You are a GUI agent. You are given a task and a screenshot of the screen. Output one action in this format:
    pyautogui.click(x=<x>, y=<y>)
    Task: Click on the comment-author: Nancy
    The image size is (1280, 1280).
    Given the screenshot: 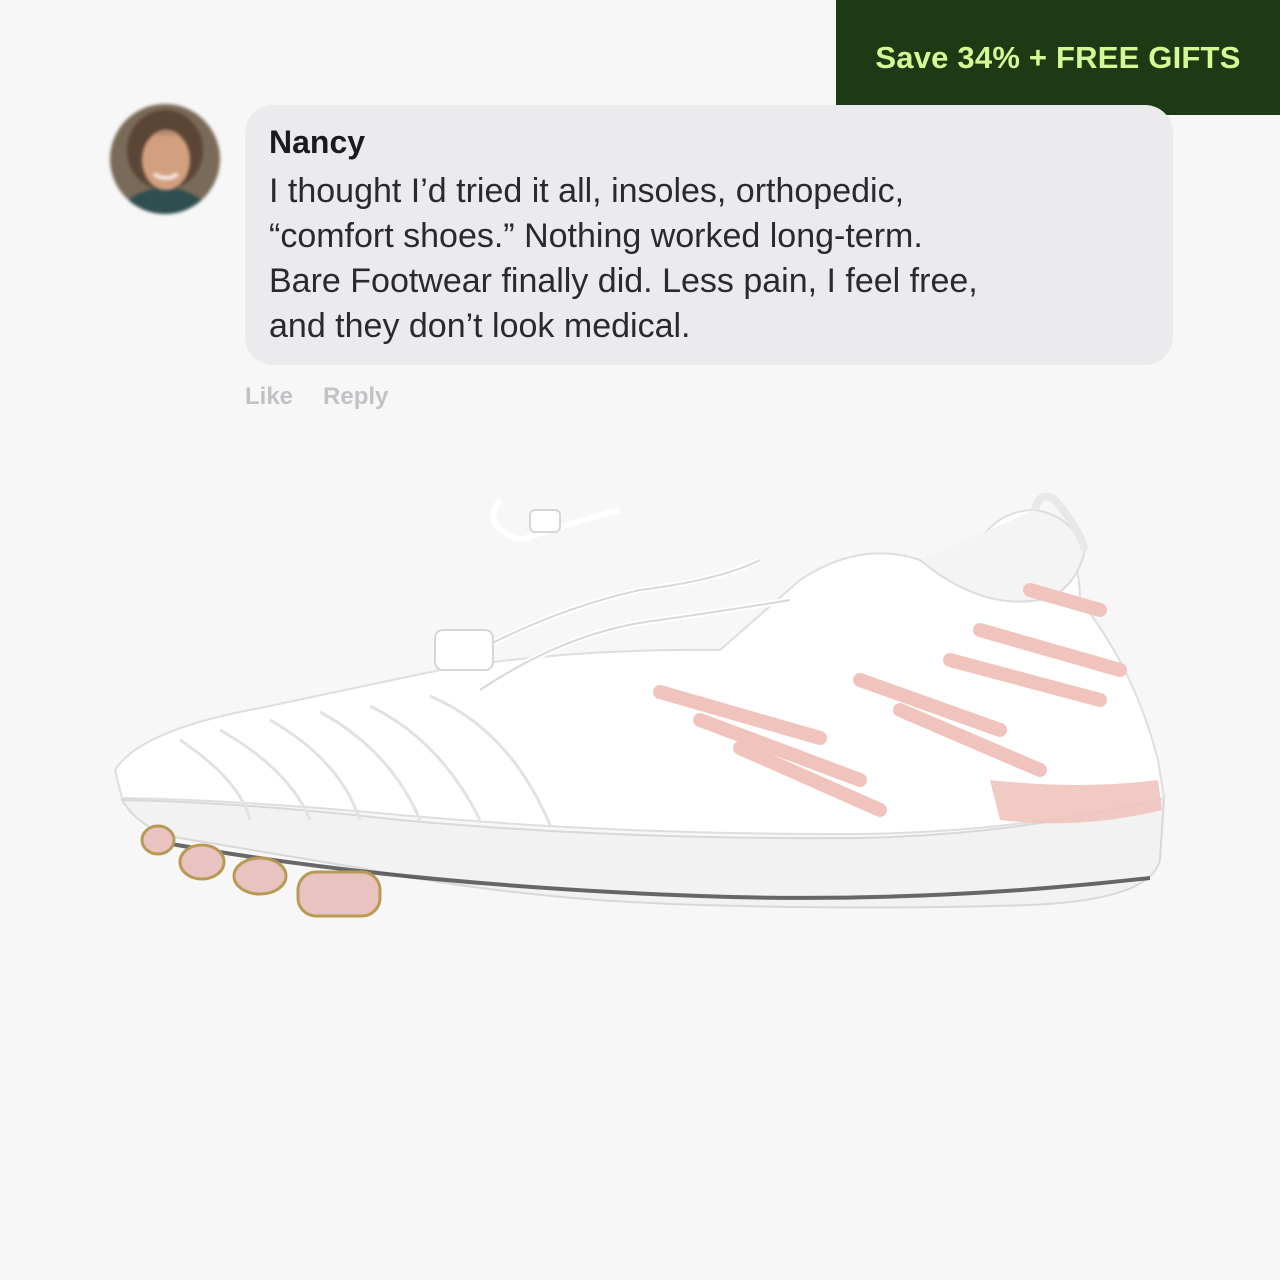 What is the action you would take?
    pyautogui.click(x=317, y=142)
    